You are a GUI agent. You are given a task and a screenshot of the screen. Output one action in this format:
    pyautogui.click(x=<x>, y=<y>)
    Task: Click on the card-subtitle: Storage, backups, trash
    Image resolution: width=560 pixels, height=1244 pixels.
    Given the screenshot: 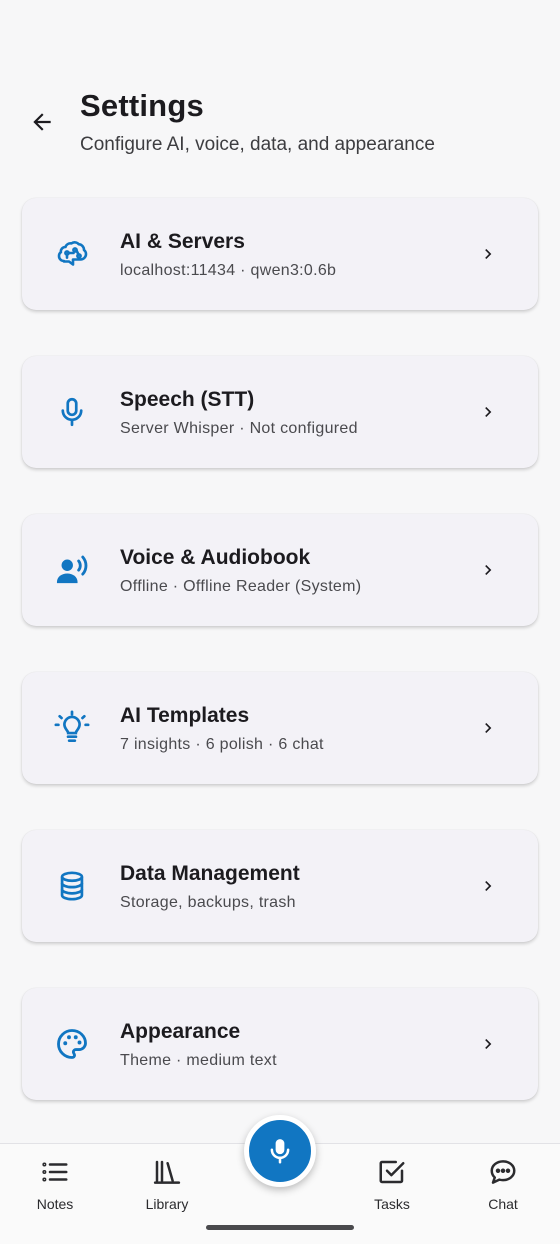 What is the action you would take?
    pyautogui.click(x=208, y=902)
    